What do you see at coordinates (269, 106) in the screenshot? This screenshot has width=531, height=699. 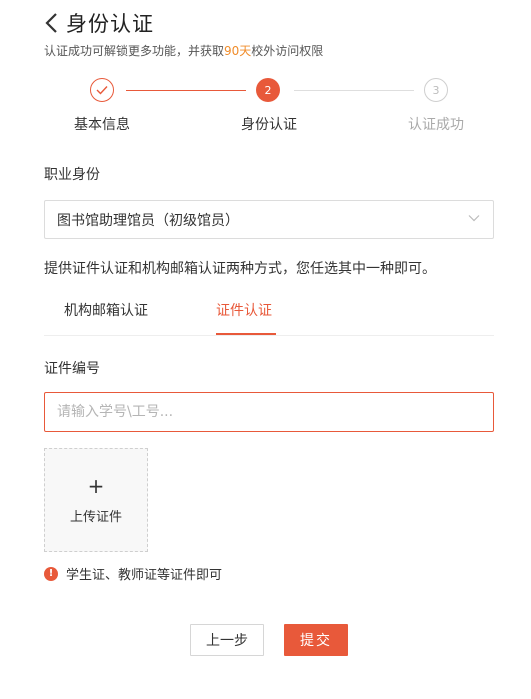 I see `progress-steps: 2 3 基本信息 身份认证 认证成功` at bounding box center [269, 106].